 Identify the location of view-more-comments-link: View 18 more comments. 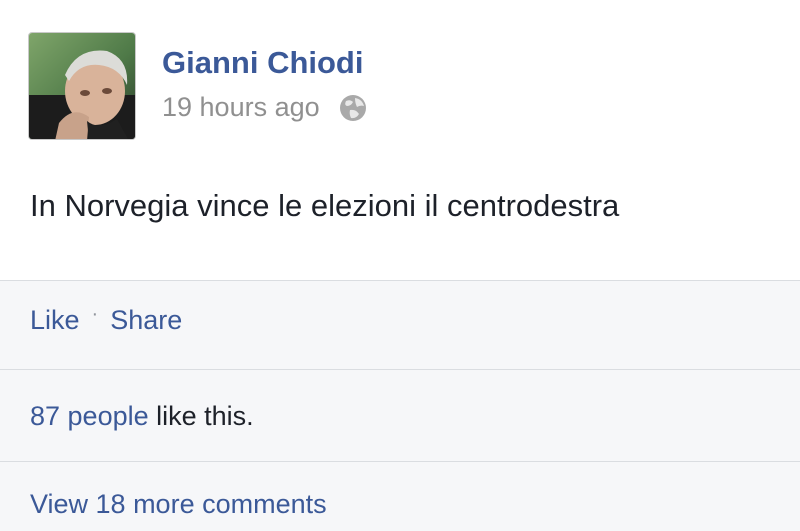
(178, 504).